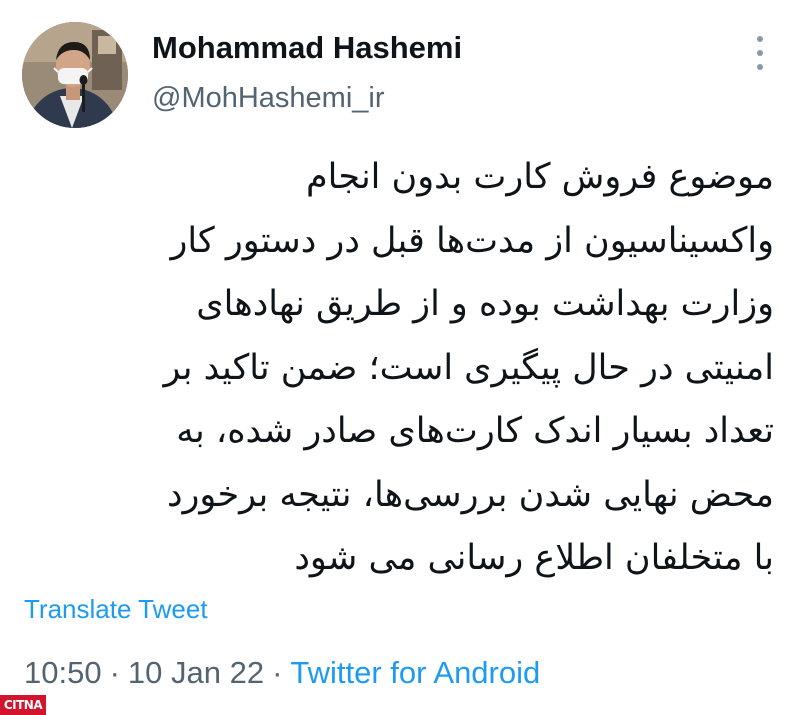 This screenshot has height=715, width=800. Describe the element at coordinates (472, 240) in the screenshot. I see `tweet-text-line: واکسیناسیون از مدت‌ها قبل در دستور کار` at that location.